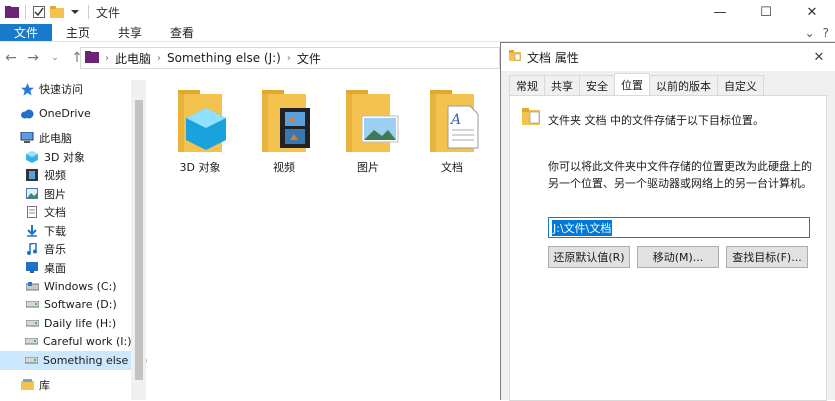  I want to click on ribbon-tab-file: 文件, so click(26, 32).